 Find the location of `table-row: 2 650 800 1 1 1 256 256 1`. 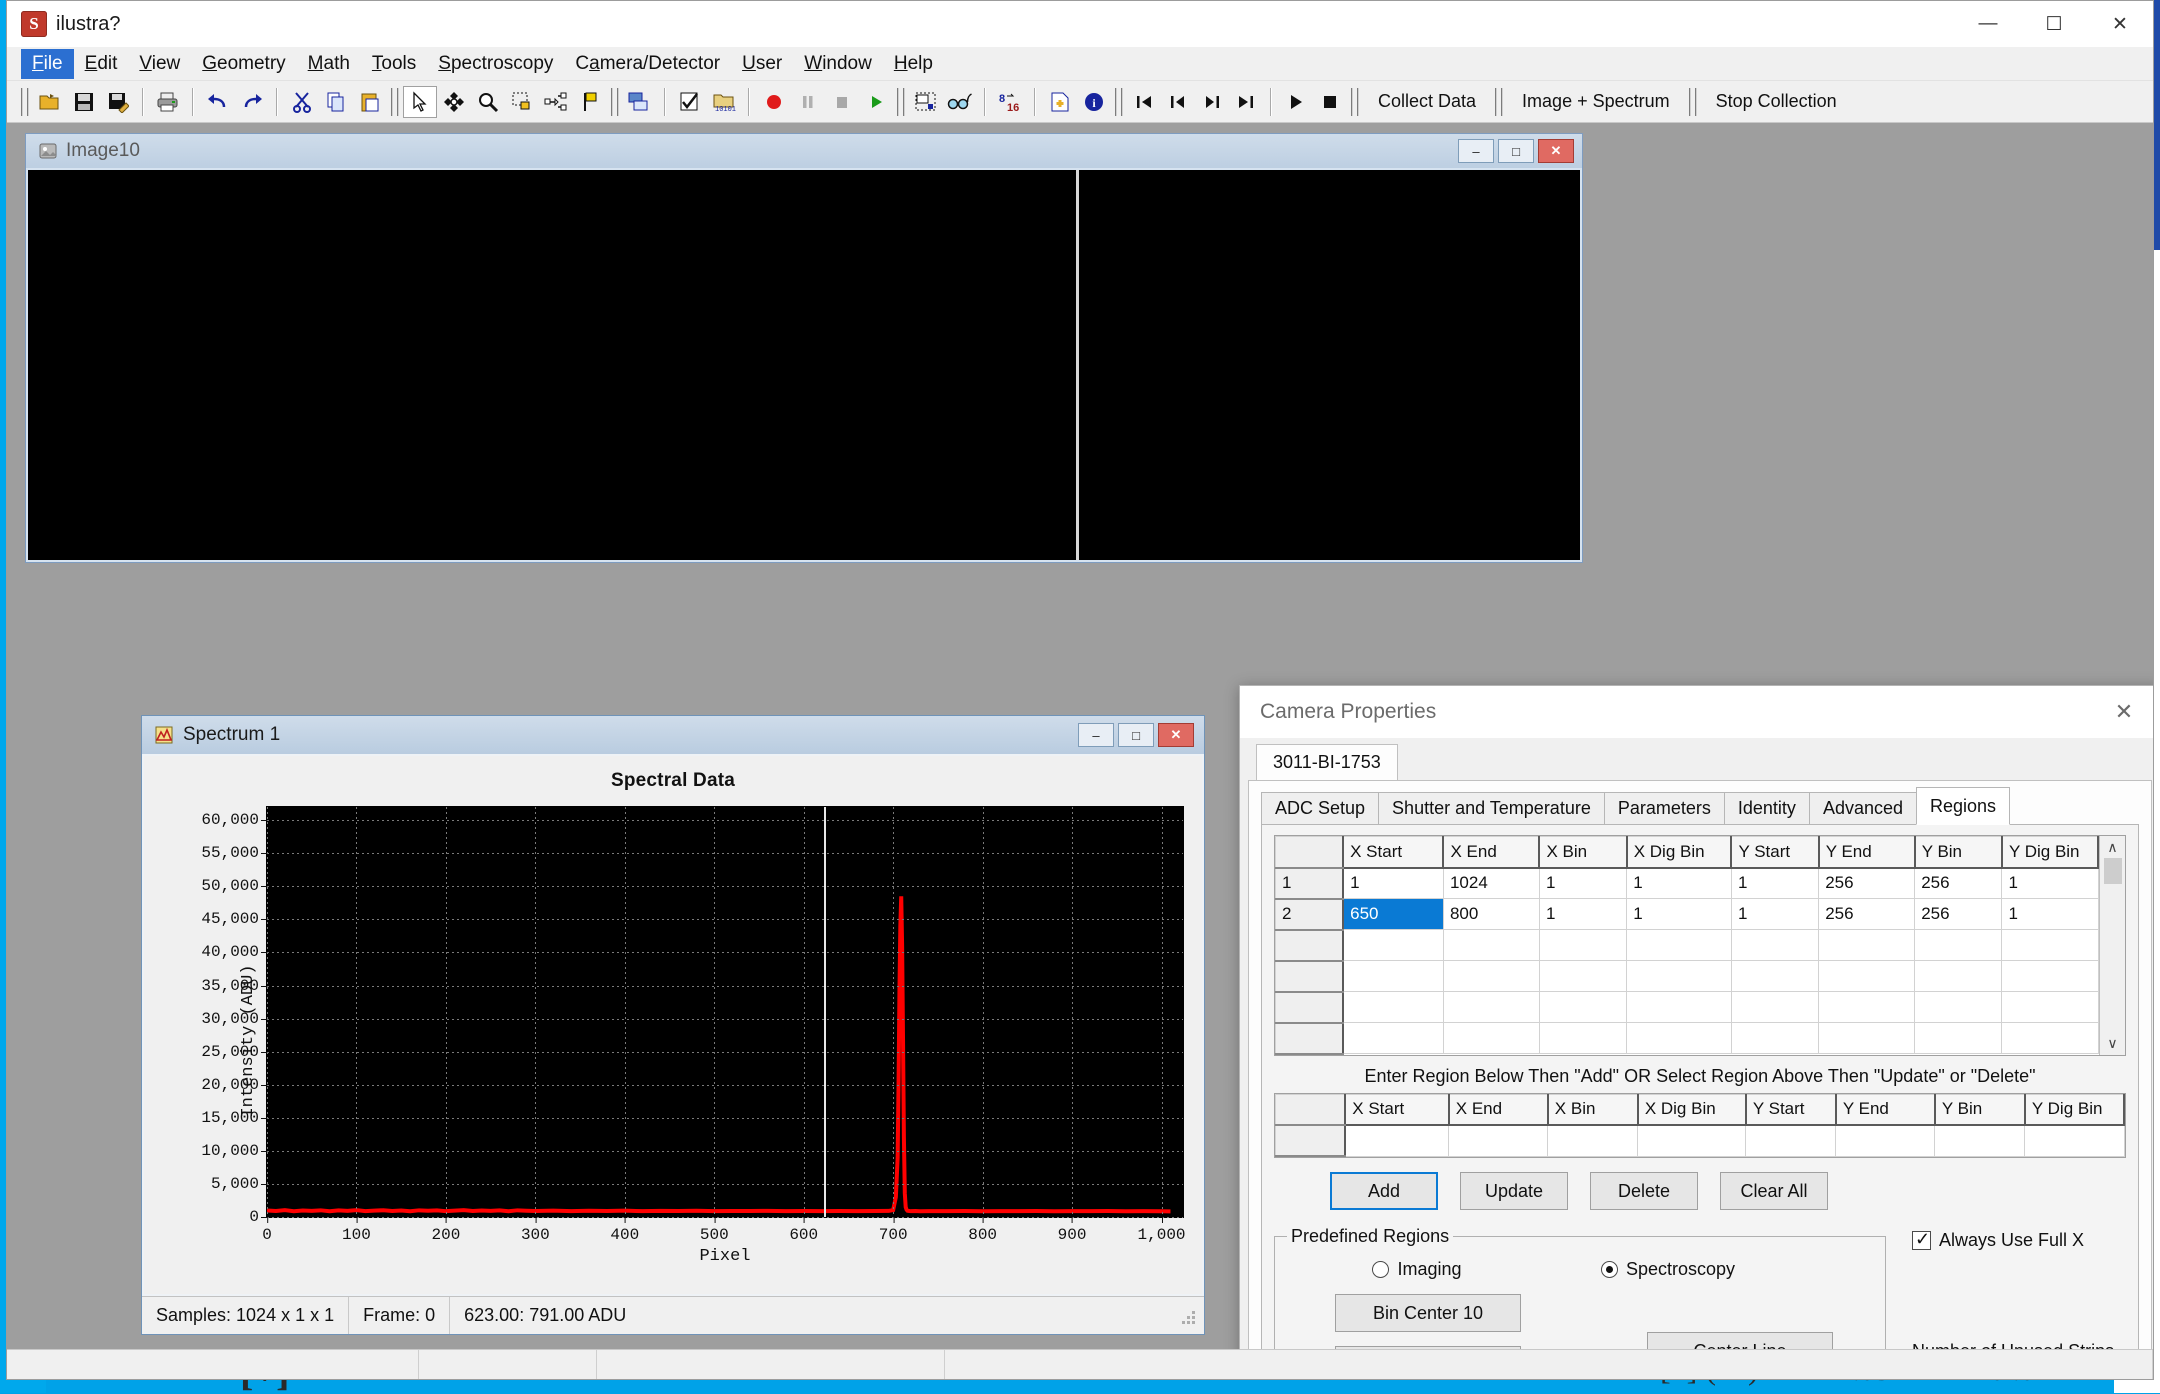

table-row: 2 650 800 1 1 1 256 256 1 is located at coordinates (1687, 914).